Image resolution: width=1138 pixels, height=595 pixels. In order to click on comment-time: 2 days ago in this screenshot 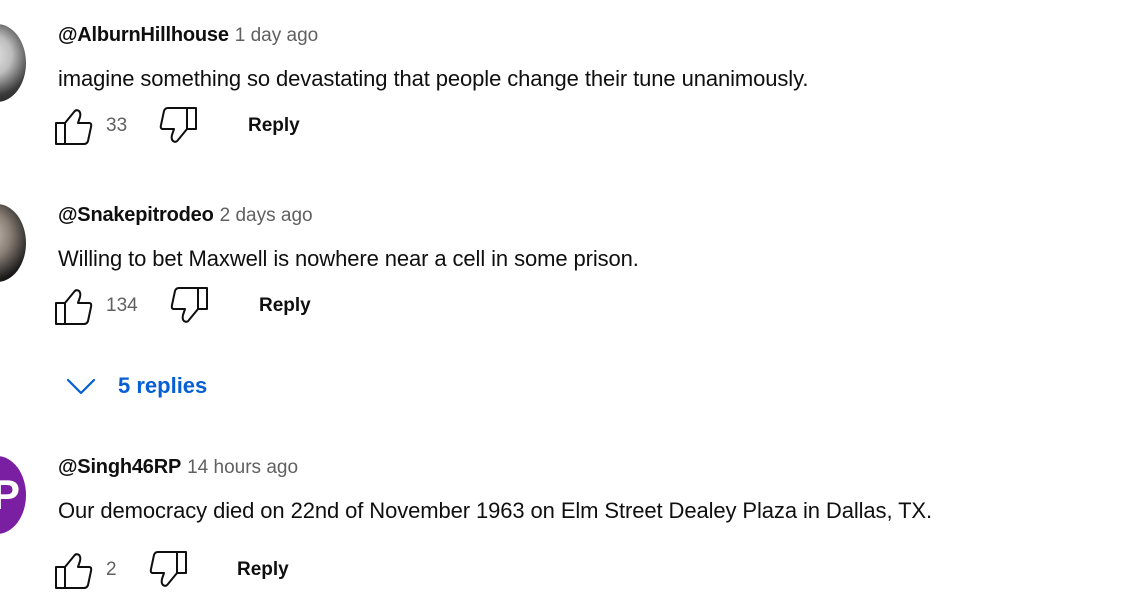, I will do `click(266, 215)`.